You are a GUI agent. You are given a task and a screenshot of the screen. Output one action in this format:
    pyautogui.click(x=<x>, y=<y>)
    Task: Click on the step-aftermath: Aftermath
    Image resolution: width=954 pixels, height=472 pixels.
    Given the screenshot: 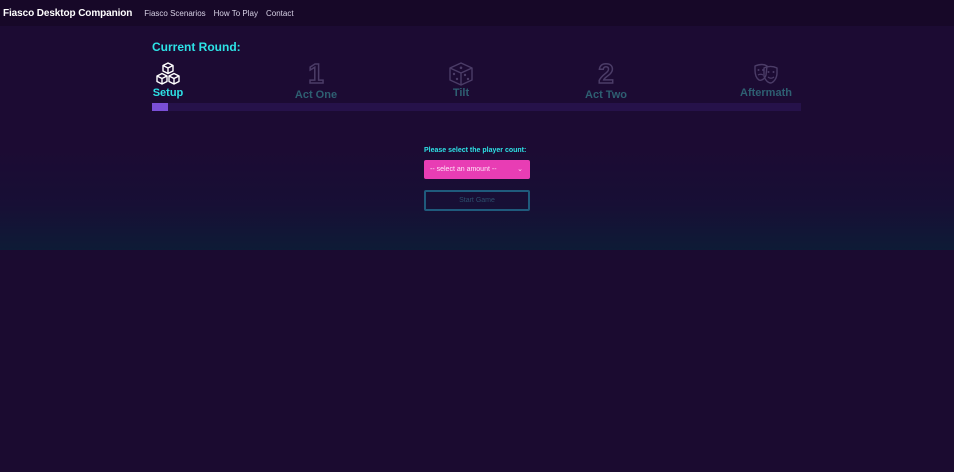 What is the action you would take?
    pyautogui.click(x=766, y=80)
    